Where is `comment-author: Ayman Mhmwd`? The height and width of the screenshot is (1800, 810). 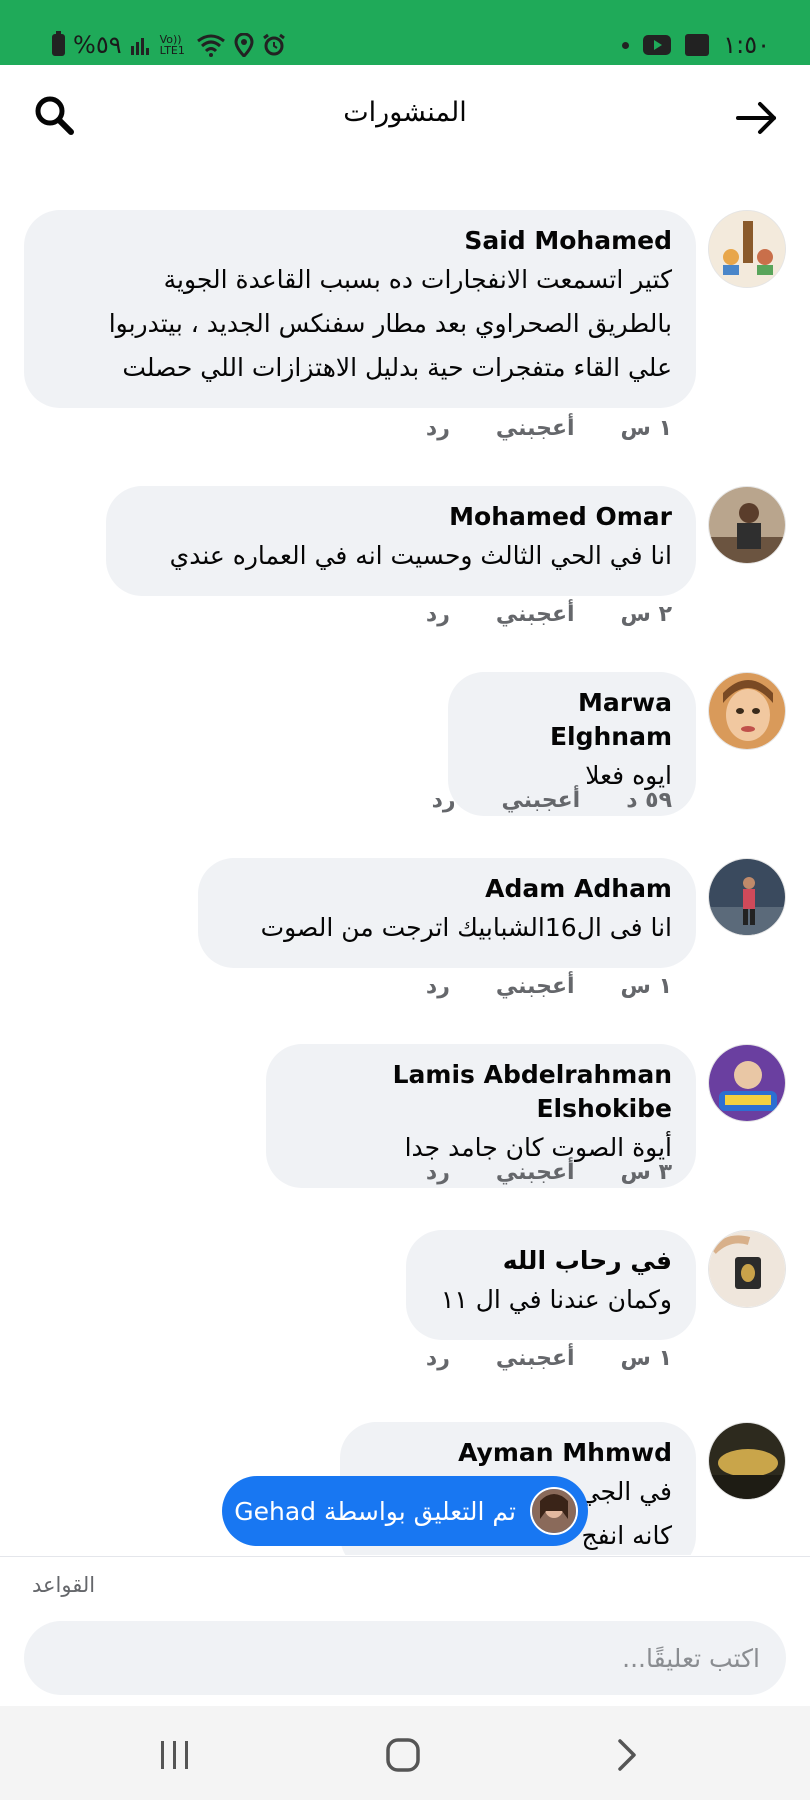 comment-author: Ayman Mhmwd is located at coordinates (518, 1453).